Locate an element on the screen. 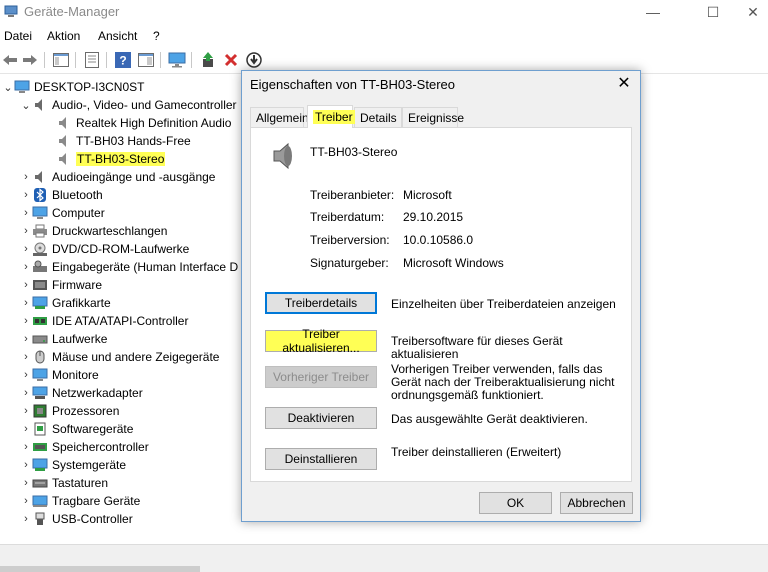  tree-category: › Netzwerkadapter is located at coordinates (81, 393).